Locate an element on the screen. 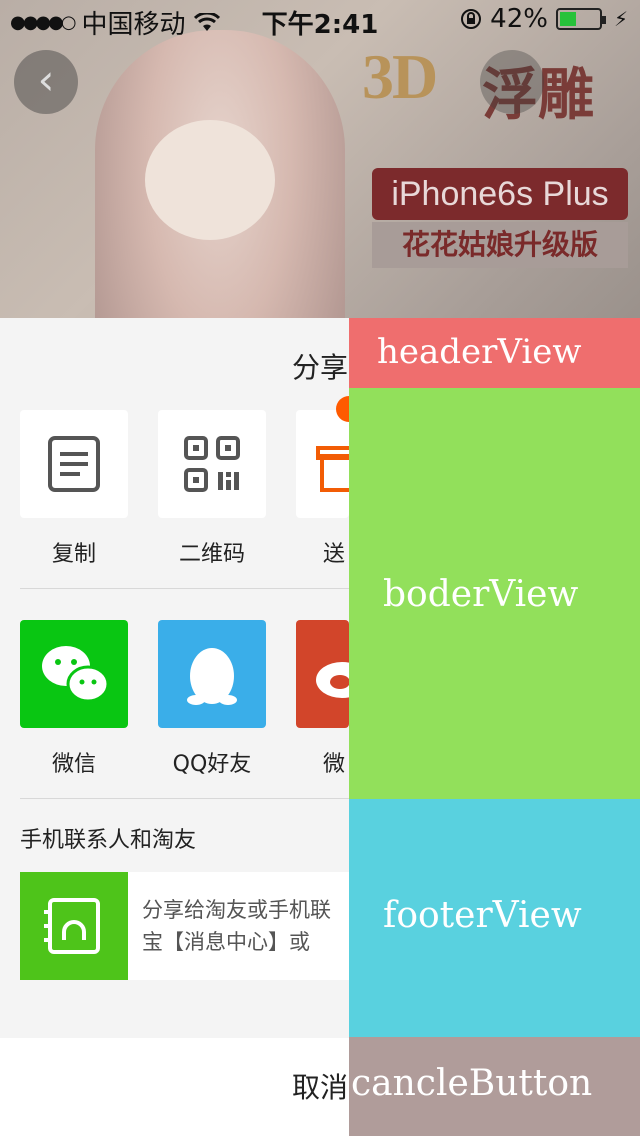 Image resolution: width=640 pixels, height=1136 pixels. banner-edition-badge: 花花姑娘升级版 is located at coordinates (500, 245).